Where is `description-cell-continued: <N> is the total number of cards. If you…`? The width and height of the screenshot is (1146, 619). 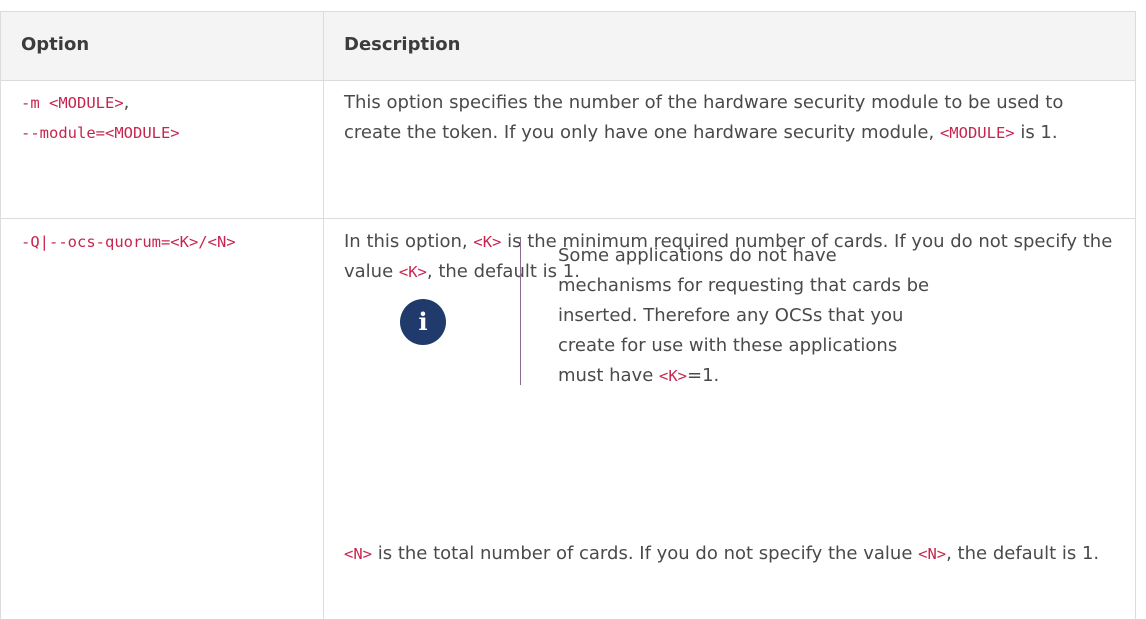
description-cell-continued: <N> is the total number of cards. If you… is located at coordinates (734, 554).